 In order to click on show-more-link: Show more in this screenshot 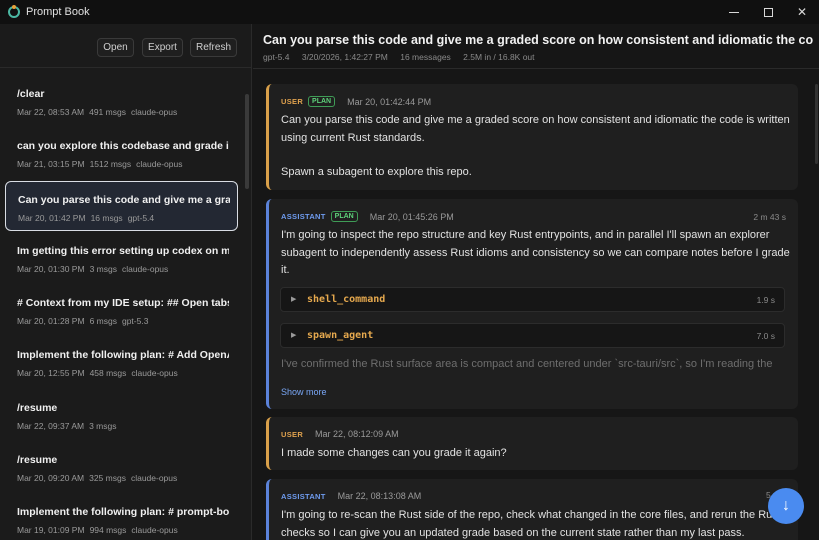, I will do `click(304, 392)`.